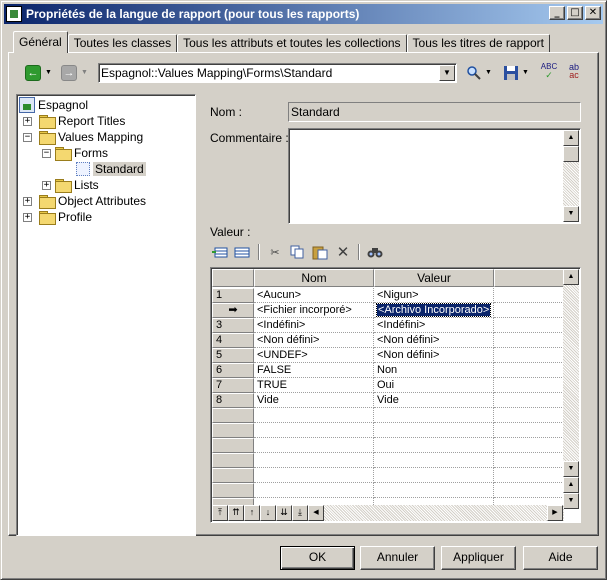  I want to click on cell-valeur: Vide, so click(434, 400).